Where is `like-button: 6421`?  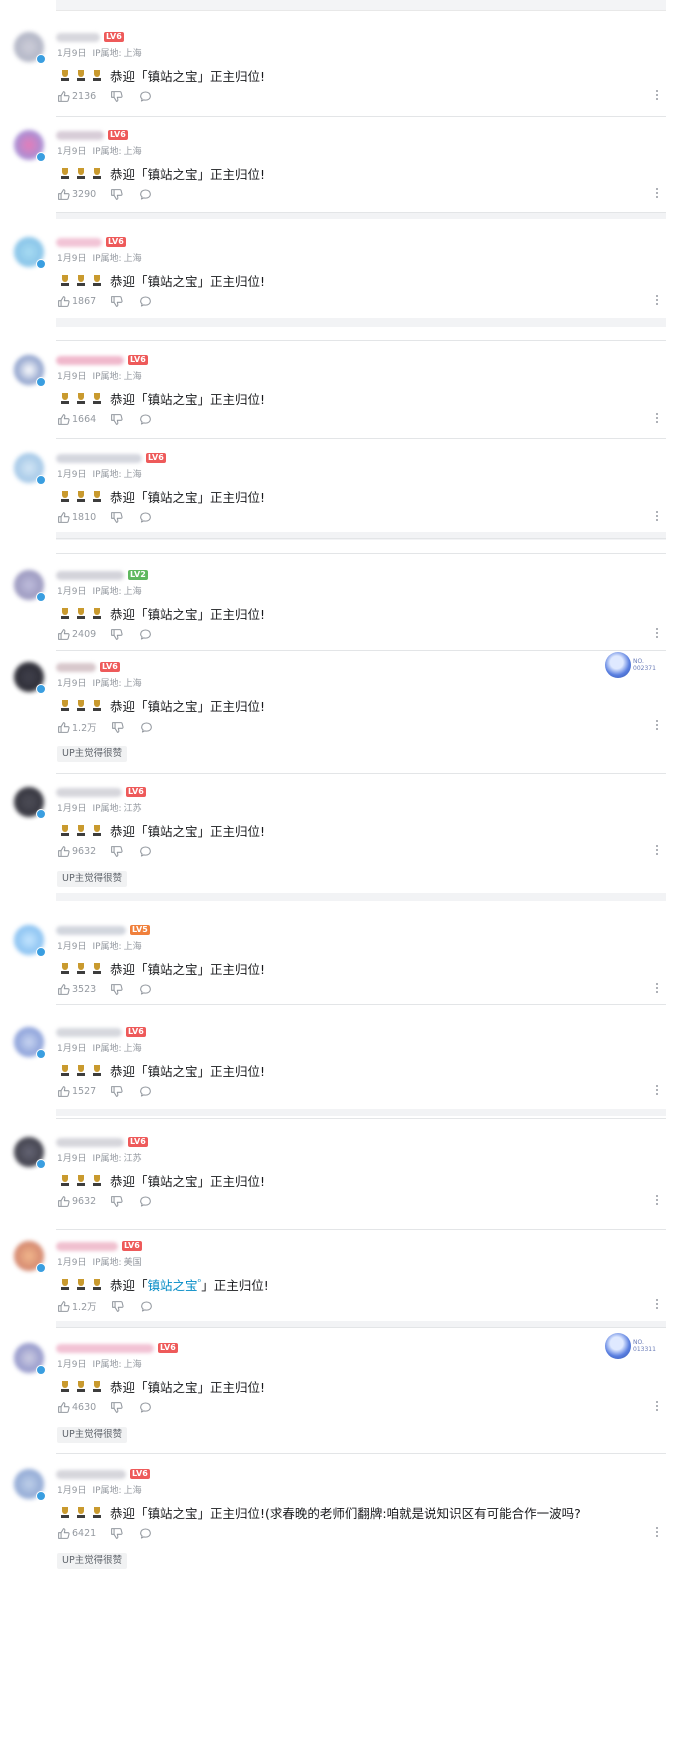
like-button: 6421 is located at coordinates (76, 1533).